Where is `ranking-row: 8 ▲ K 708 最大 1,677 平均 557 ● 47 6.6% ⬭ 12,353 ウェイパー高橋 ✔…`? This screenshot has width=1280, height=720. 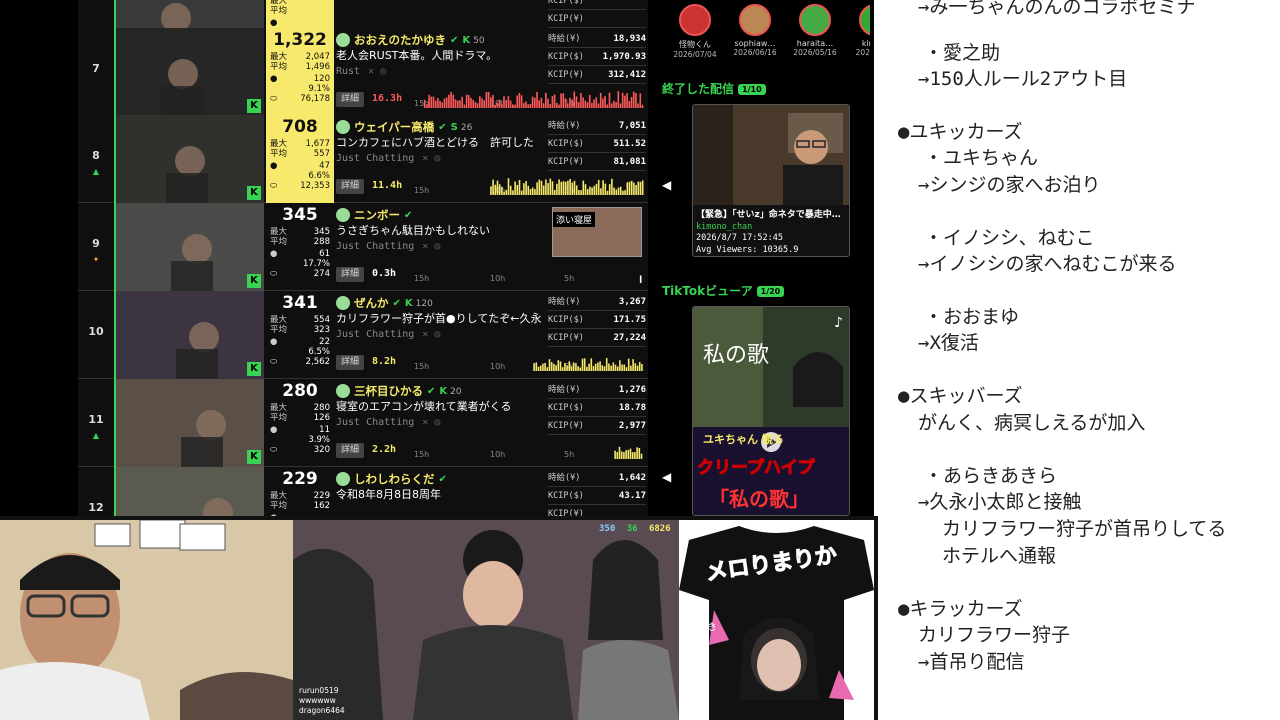
ranking-row: 8 ▲ K 708 最大 1,677 平均 557 ● 47 6.6% ⬭ 12,353 ウェイパー高橋 ✔… is located at coordinates (363, 159).